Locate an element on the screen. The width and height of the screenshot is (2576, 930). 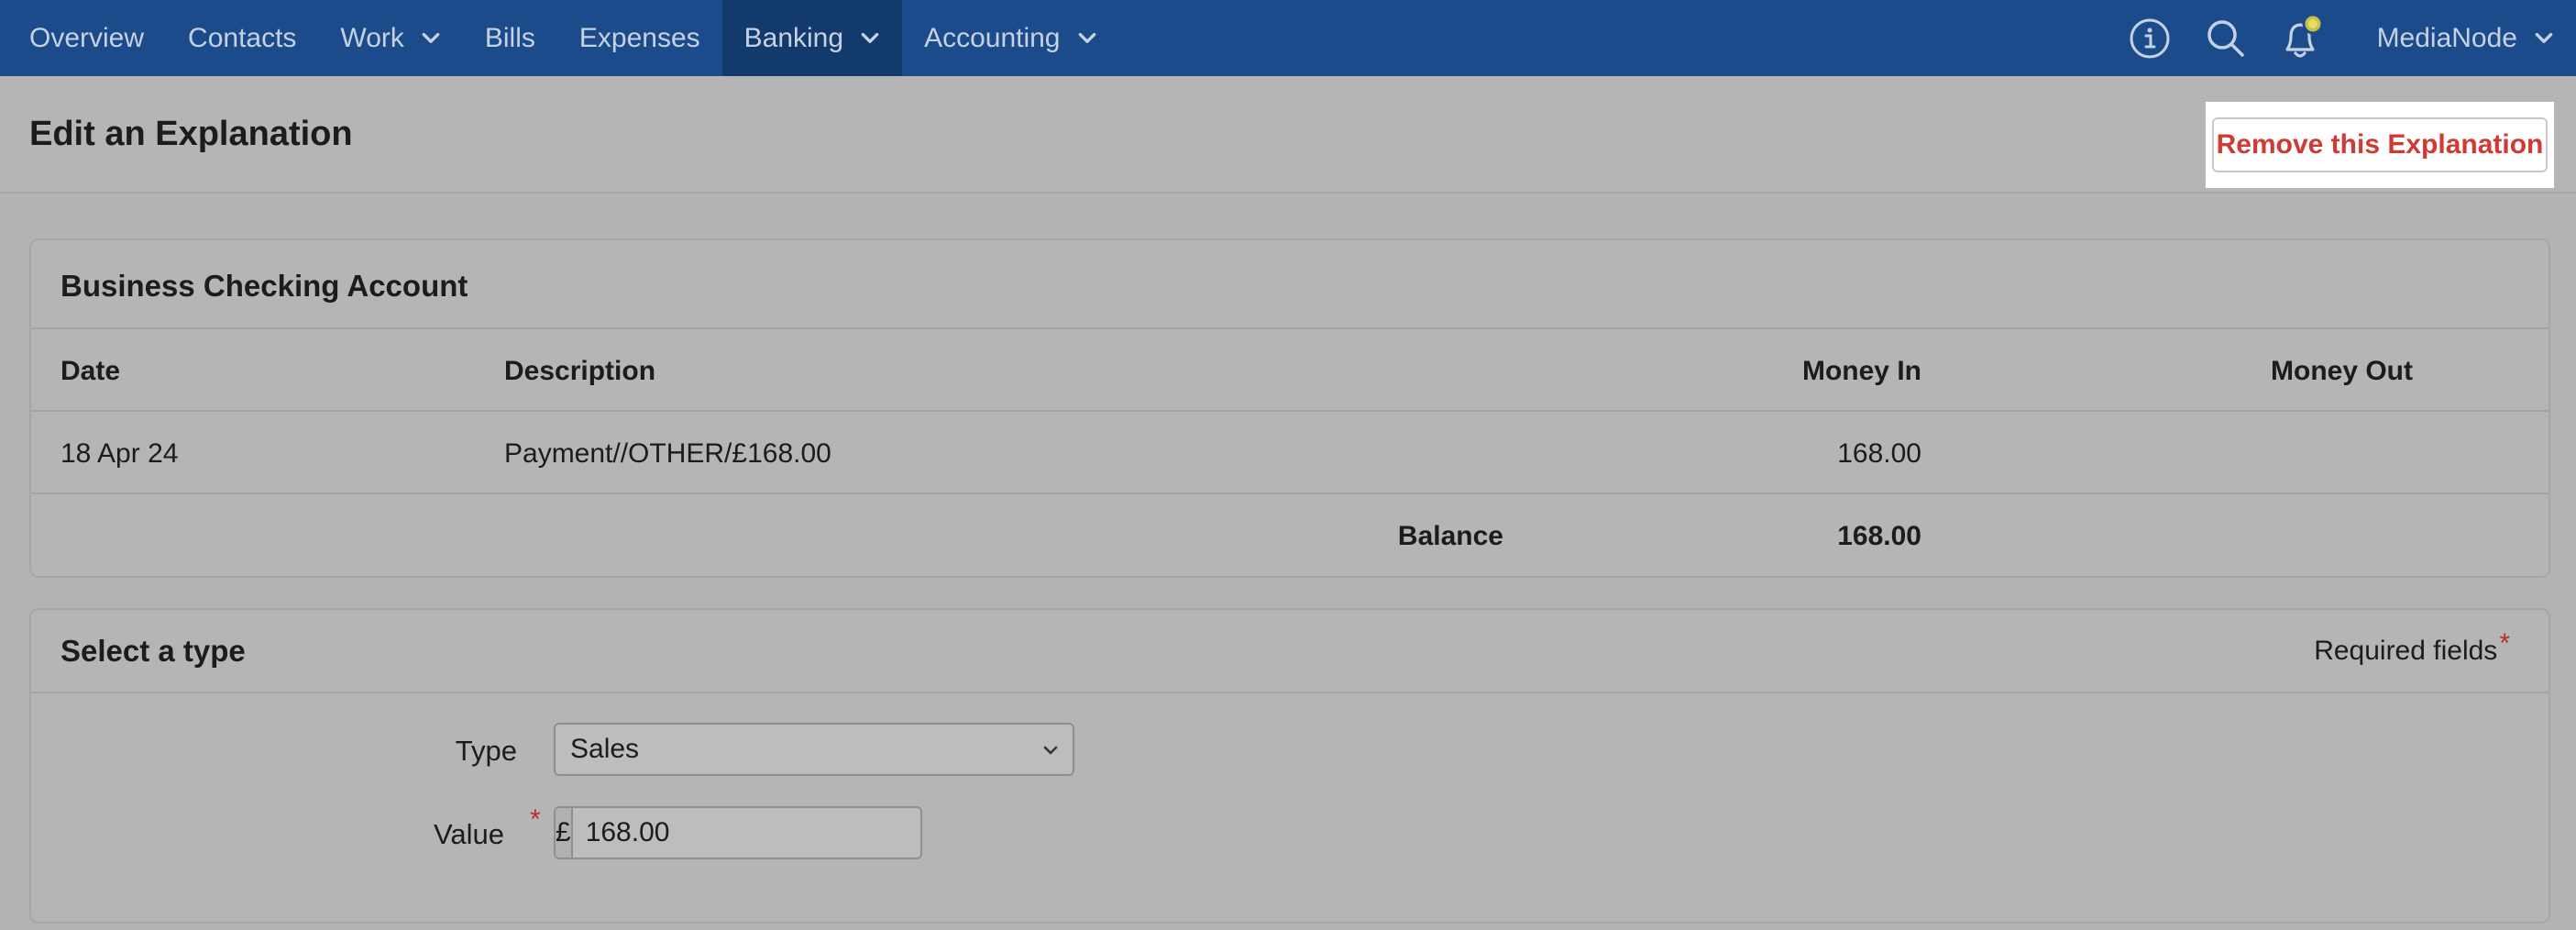
nav-item-label: Contacts is located at coordinates (242, 38).